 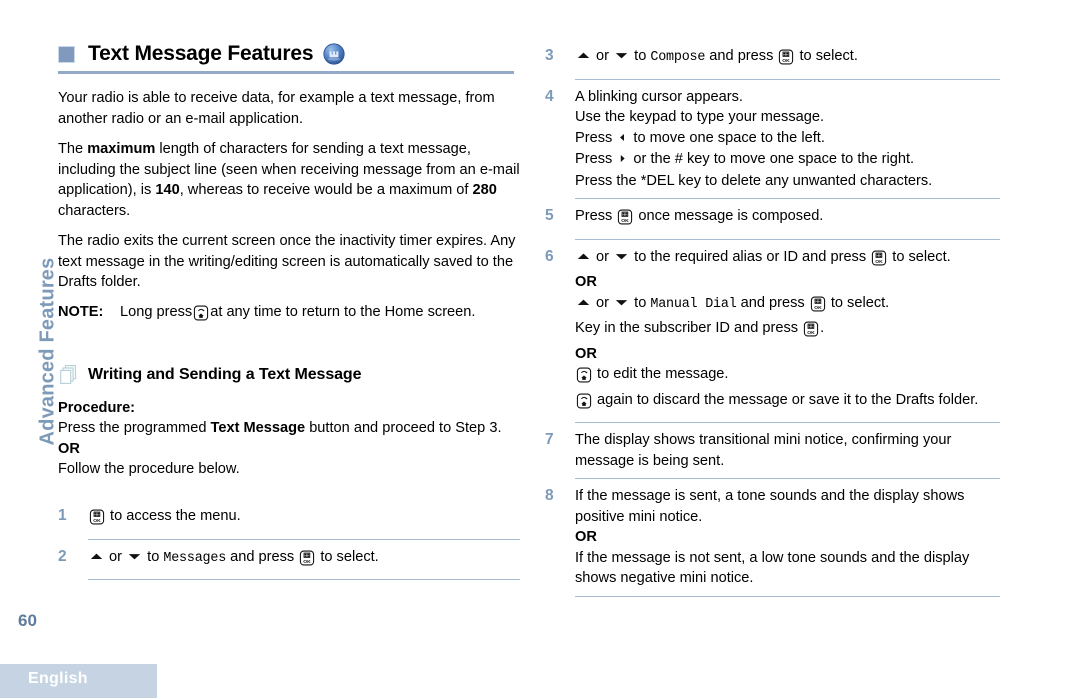 What do you see at coordinates (586, 353) in the screenshot?
I see `step-or-label: OR` at bounding box center [586, 353].